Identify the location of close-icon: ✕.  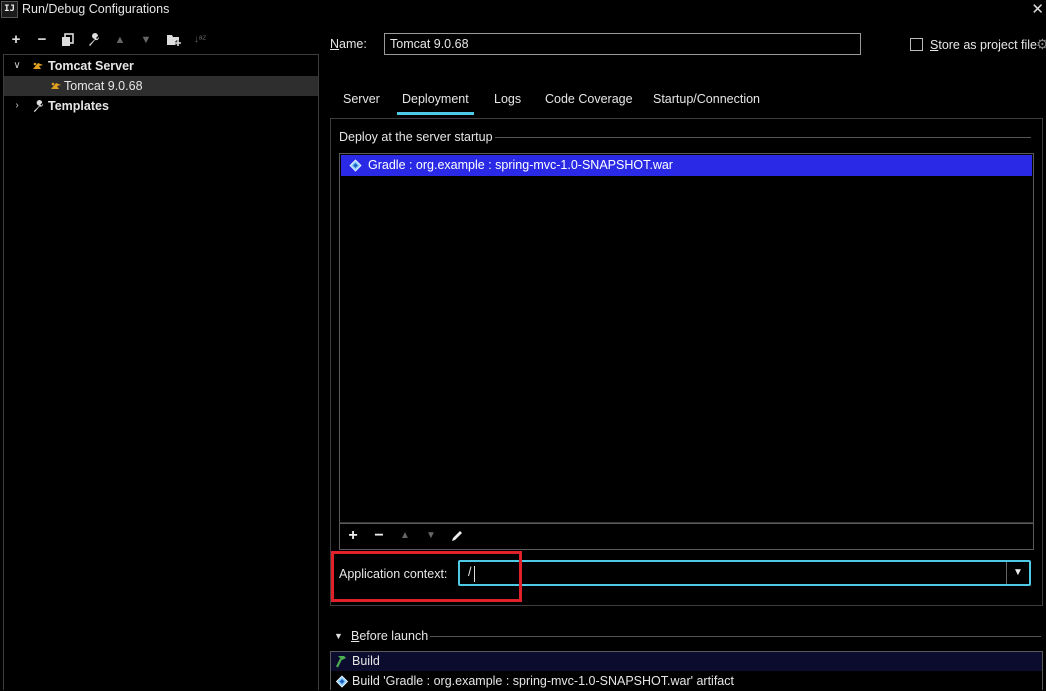
(1037, 9).